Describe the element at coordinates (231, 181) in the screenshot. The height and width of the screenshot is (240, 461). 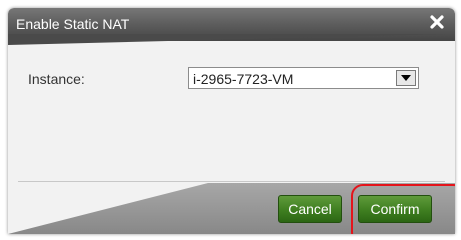
I see `divider` at that location.